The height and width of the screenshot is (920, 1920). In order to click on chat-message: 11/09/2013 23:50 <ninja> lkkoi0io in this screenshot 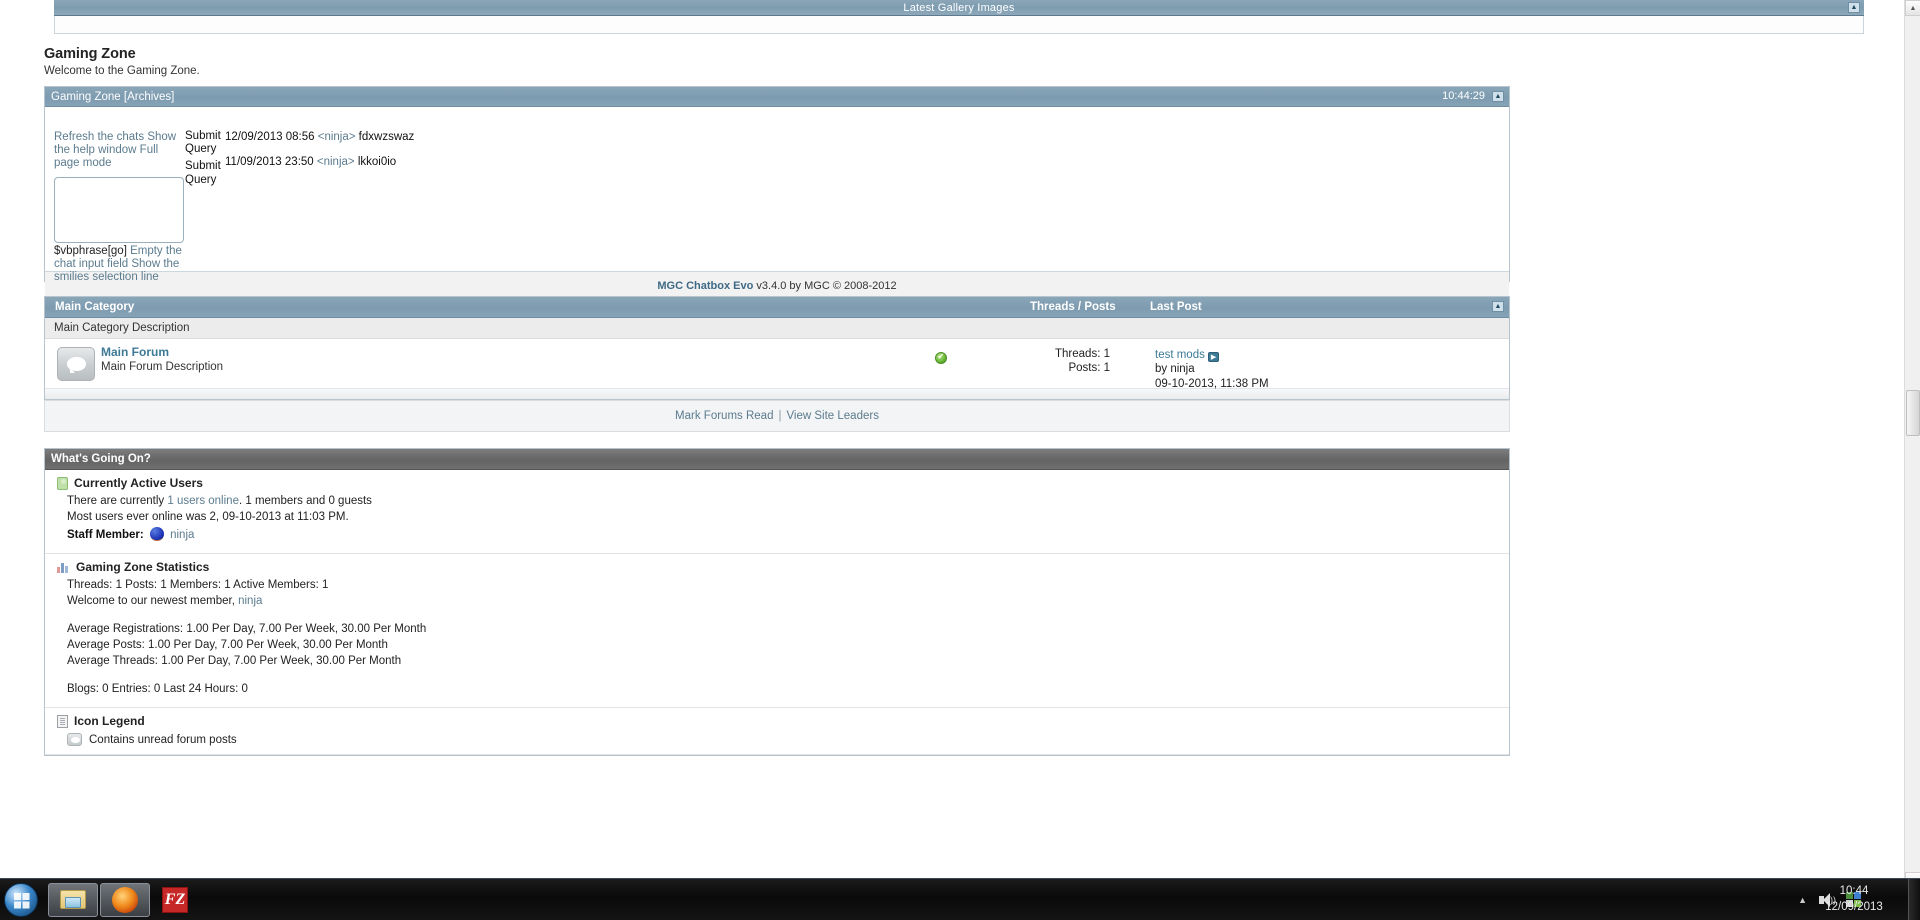, I will do `click(319, 162)`.